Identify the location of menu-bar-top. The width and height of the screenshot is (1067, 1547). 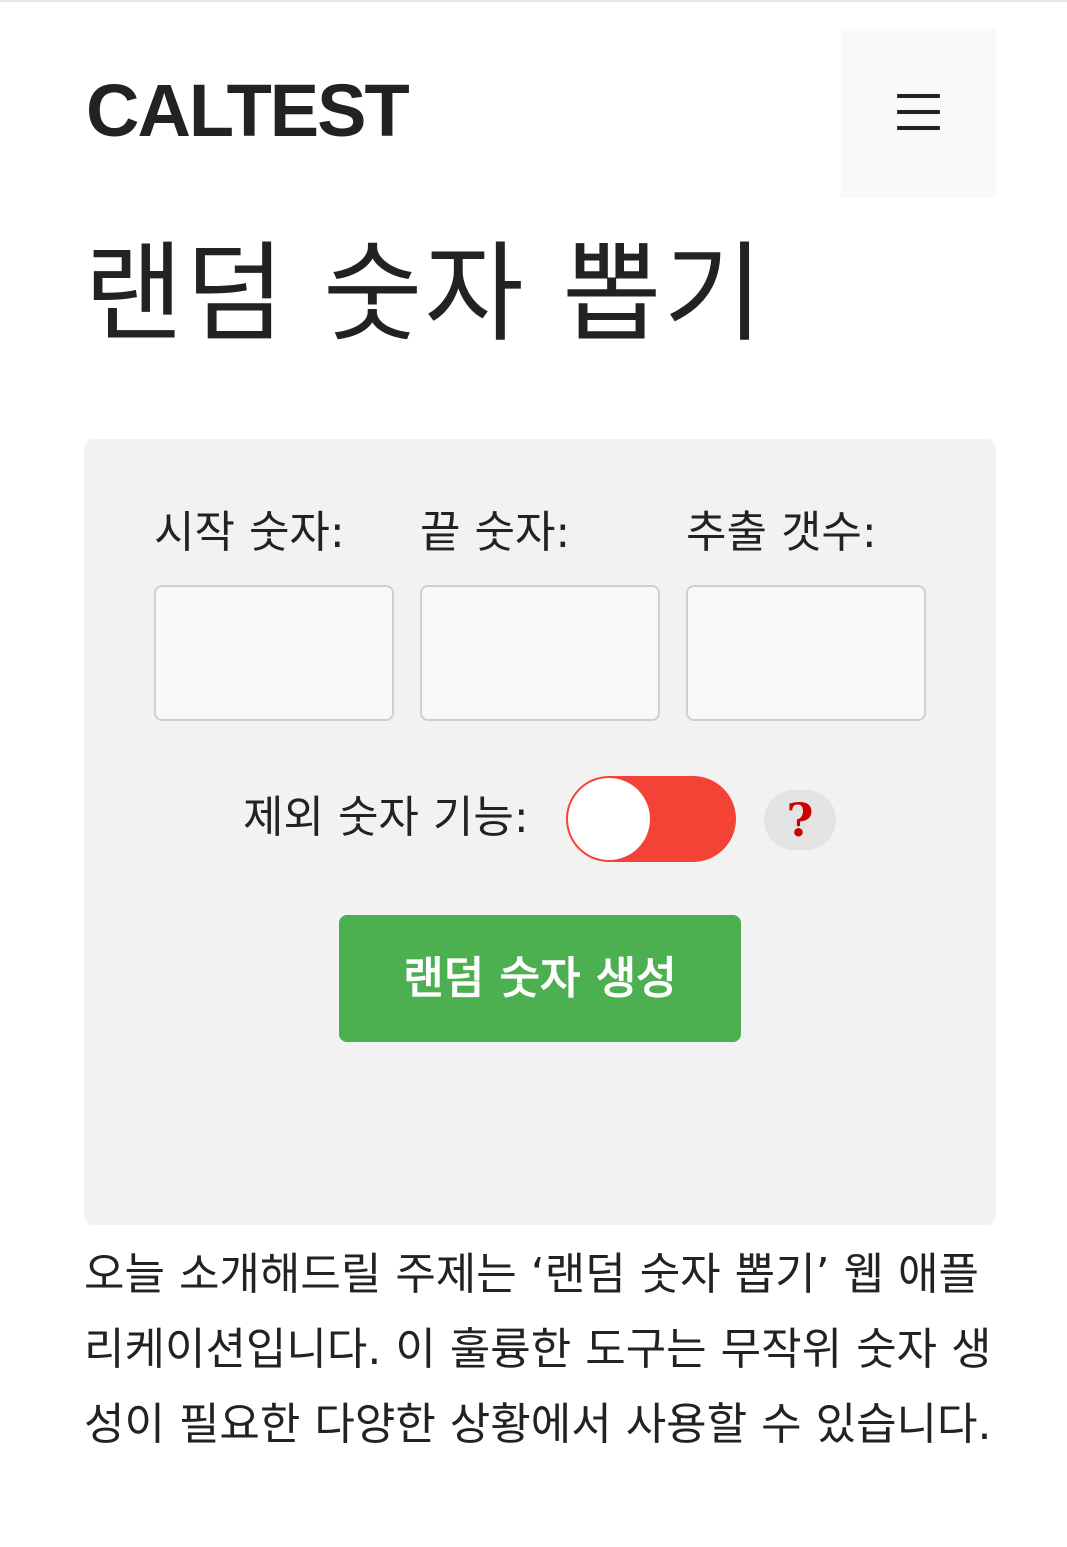
(918, 96).